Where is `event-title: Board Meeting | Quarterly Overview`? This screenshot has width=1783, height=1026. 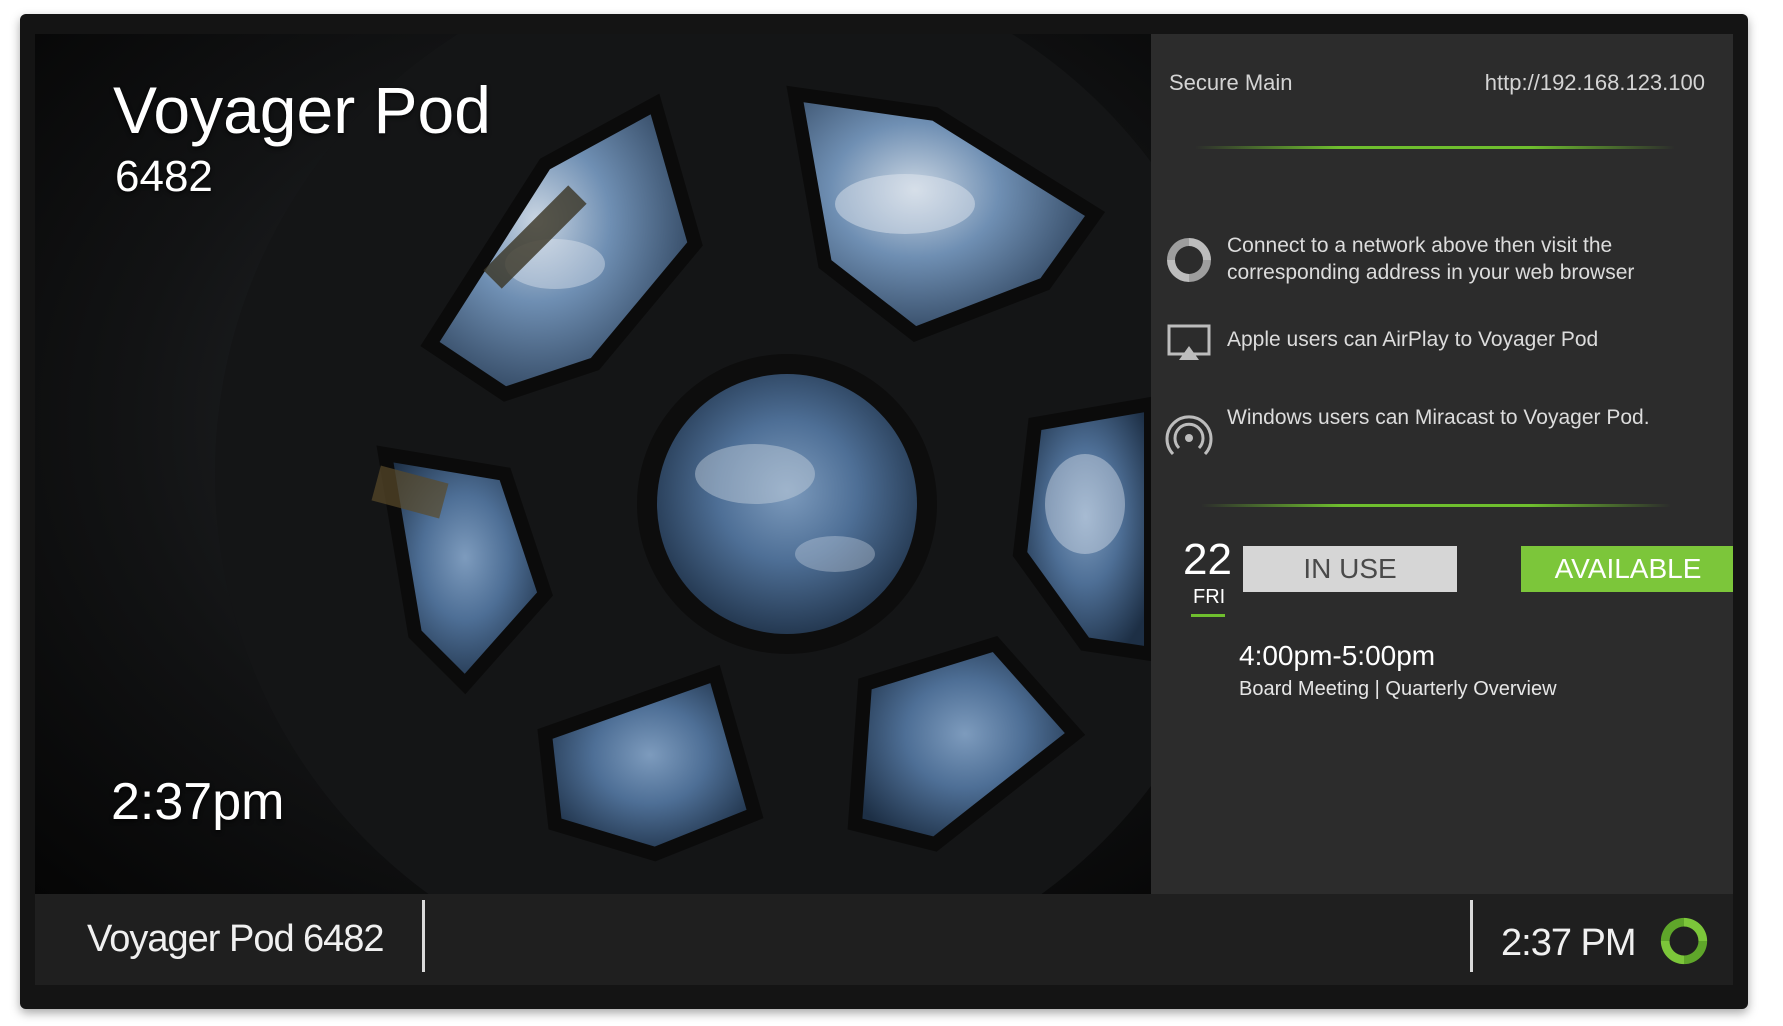
event-title: Board Meeting | Quarterly Overview is located at coordinates (1398, 689).